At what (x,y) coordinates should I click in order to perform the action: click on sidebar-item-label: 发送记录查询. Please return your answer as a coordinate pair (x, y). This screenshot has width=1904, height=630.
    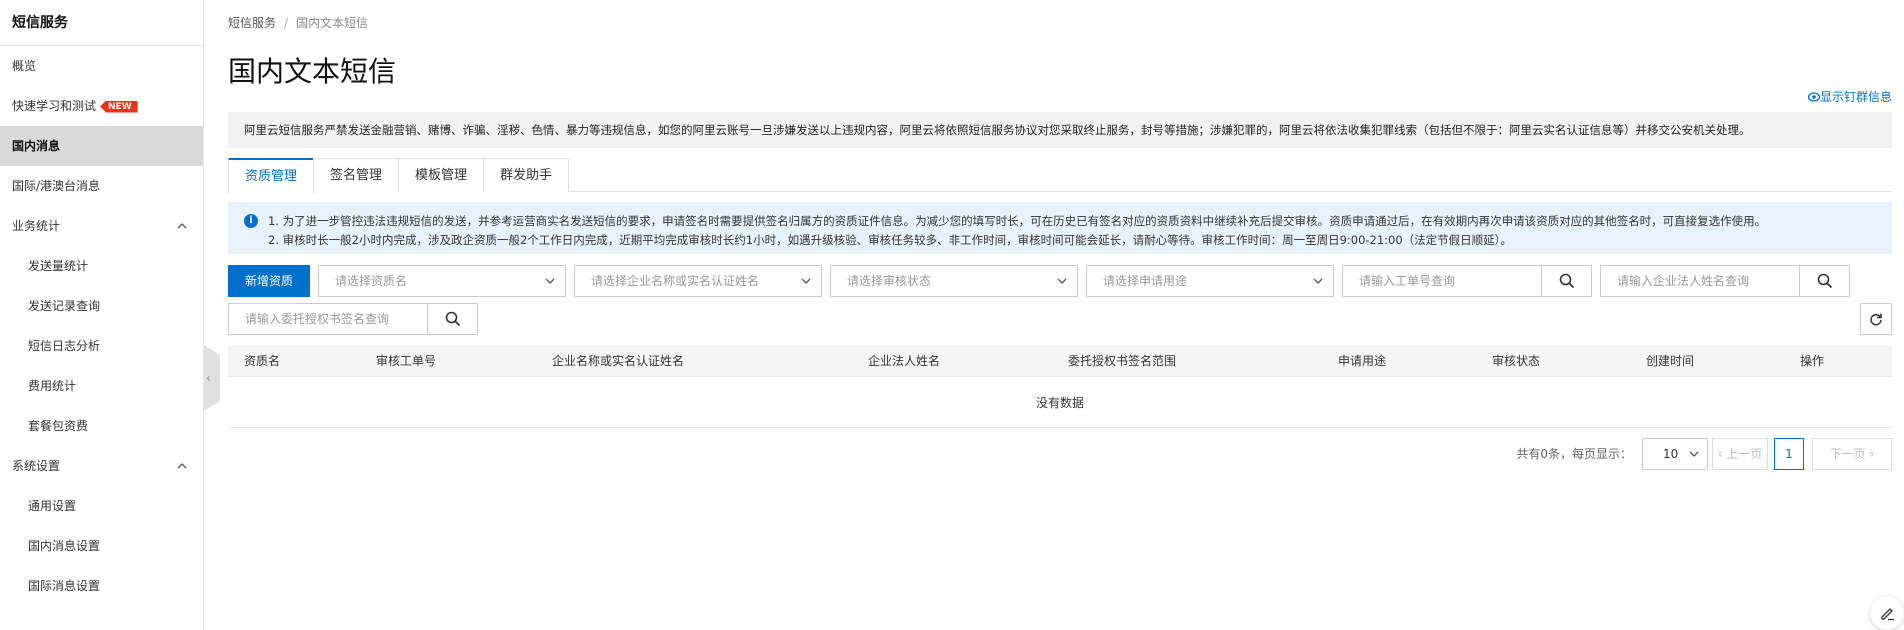
    Looking at the image, I should click on (64, 306).